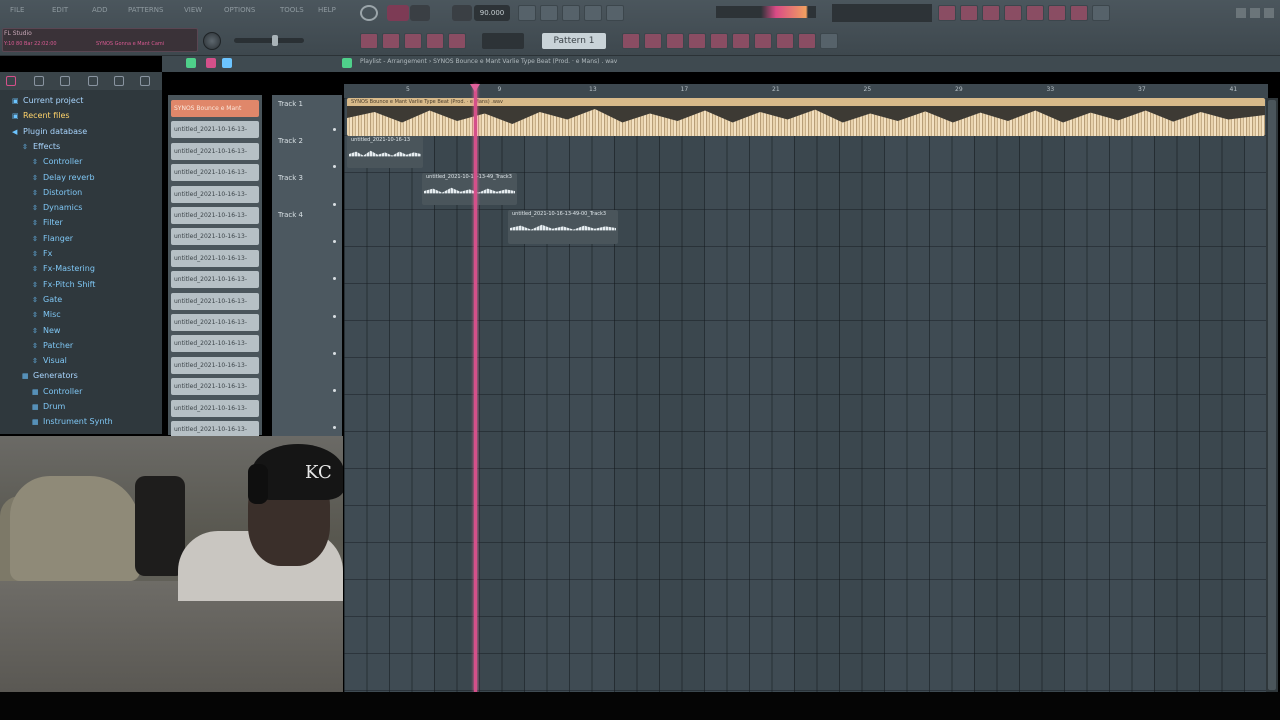  Describe the element at coordinates (52, 238) in the screenshot. I see `browser-item-flanger: ⇳ Flanger` at that location.